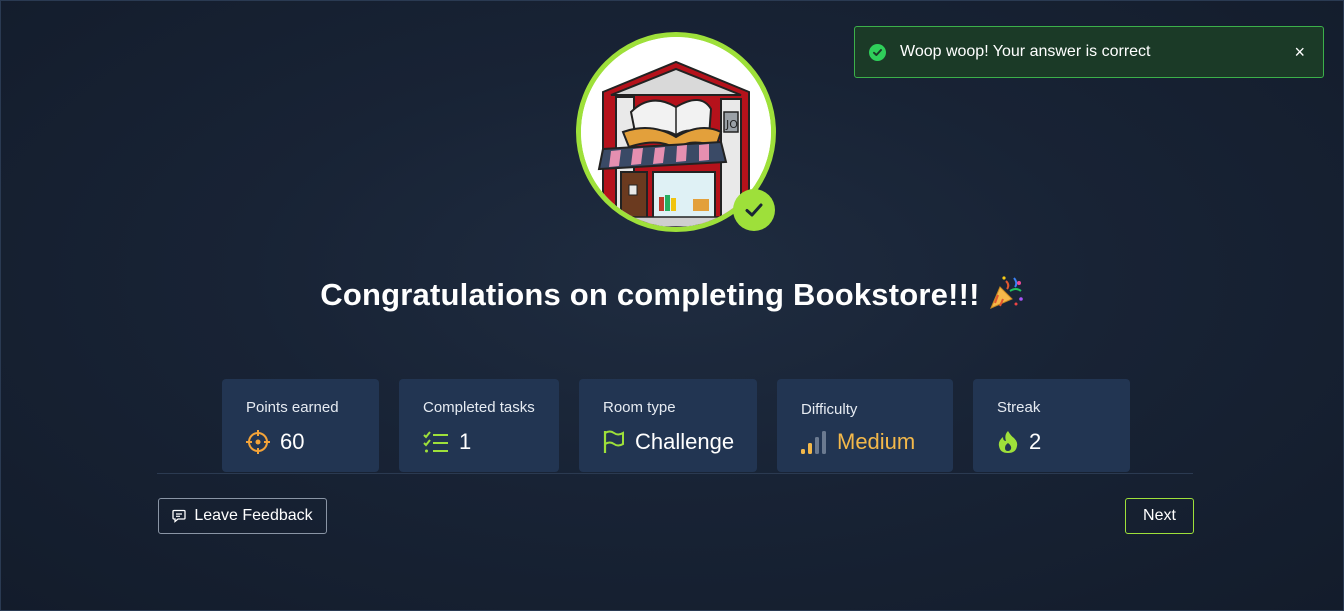 The height and width of the screenshot is (611, 1344). What do you see at coordinates (676, 132) in the screenshot?
I see `room-avatar: JO` at bounding box center [676, 132].